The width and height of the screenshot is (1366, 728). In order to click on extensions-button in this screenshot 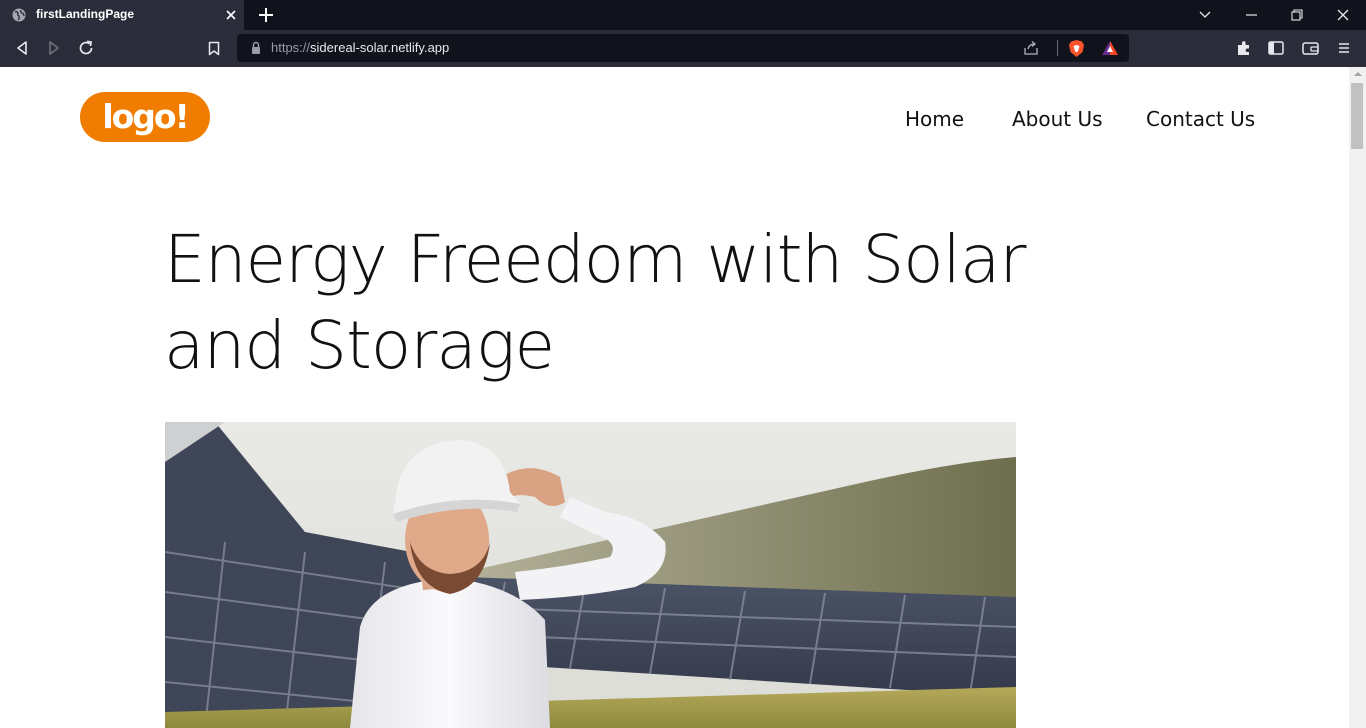, I will do `click(1244, 48)`.